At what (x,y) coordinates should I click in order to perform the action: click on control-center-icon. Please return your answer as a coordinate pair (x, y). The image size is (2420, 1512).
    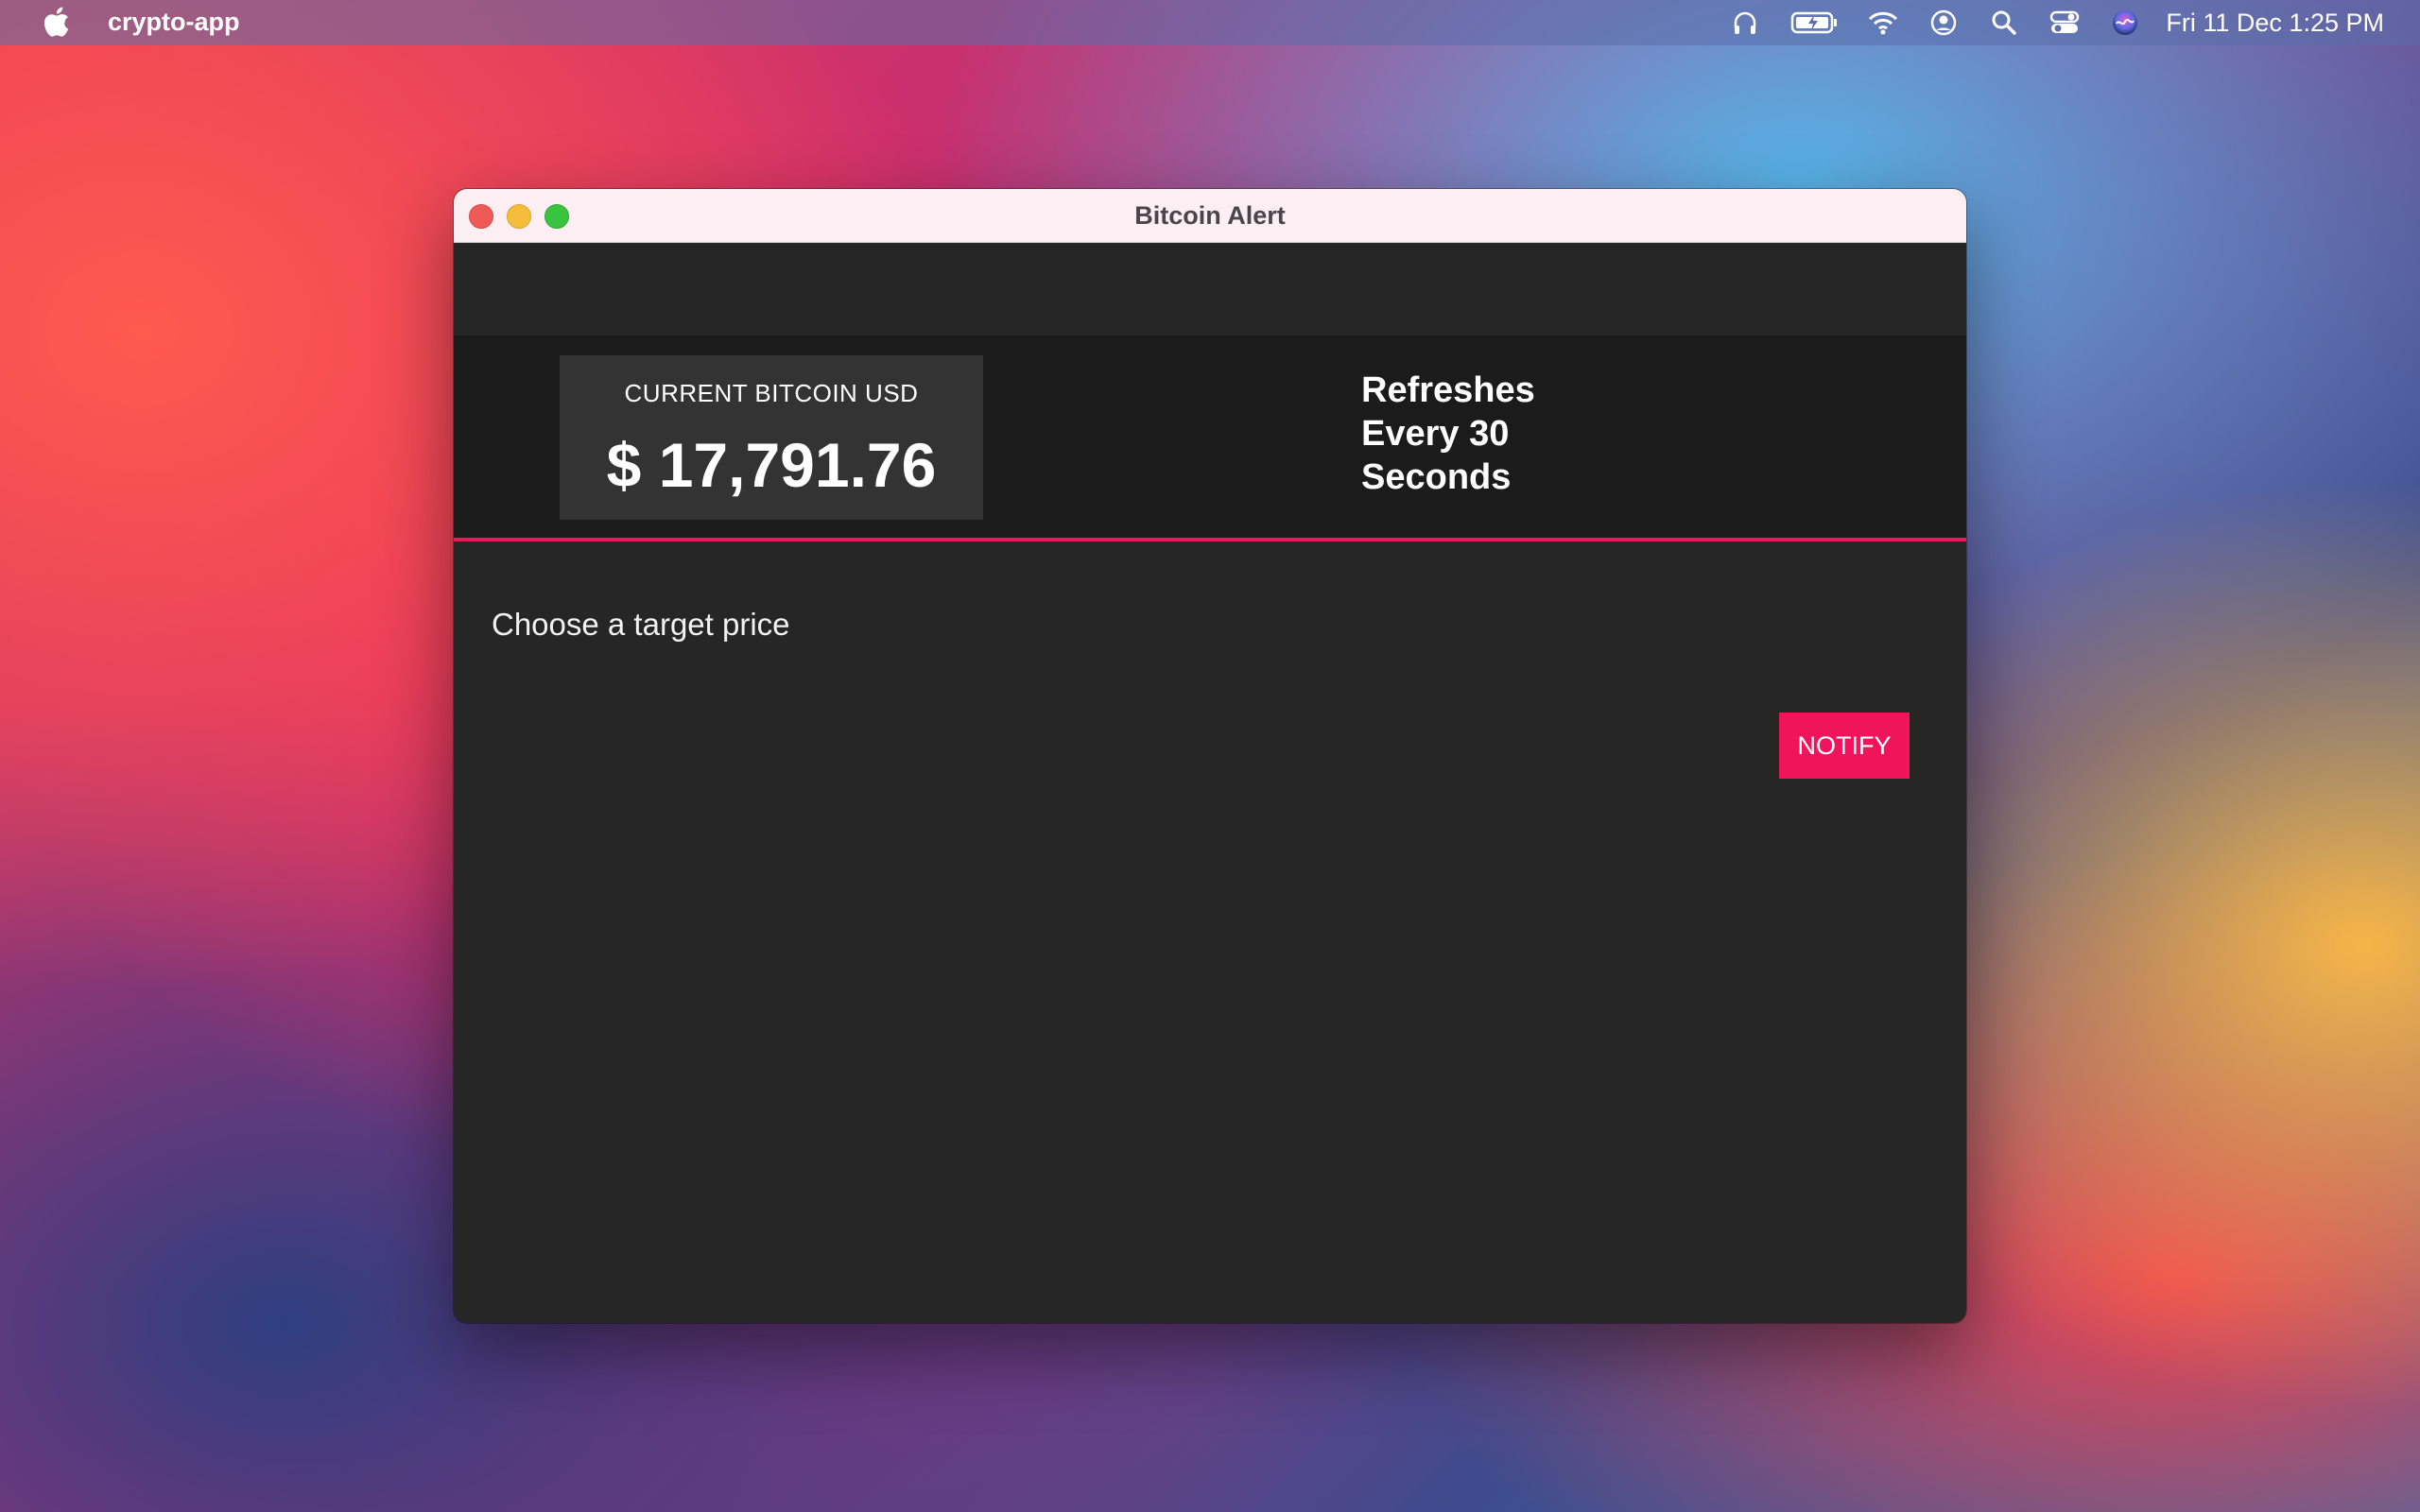
    Looking at the image, I should click on (2064, 23).